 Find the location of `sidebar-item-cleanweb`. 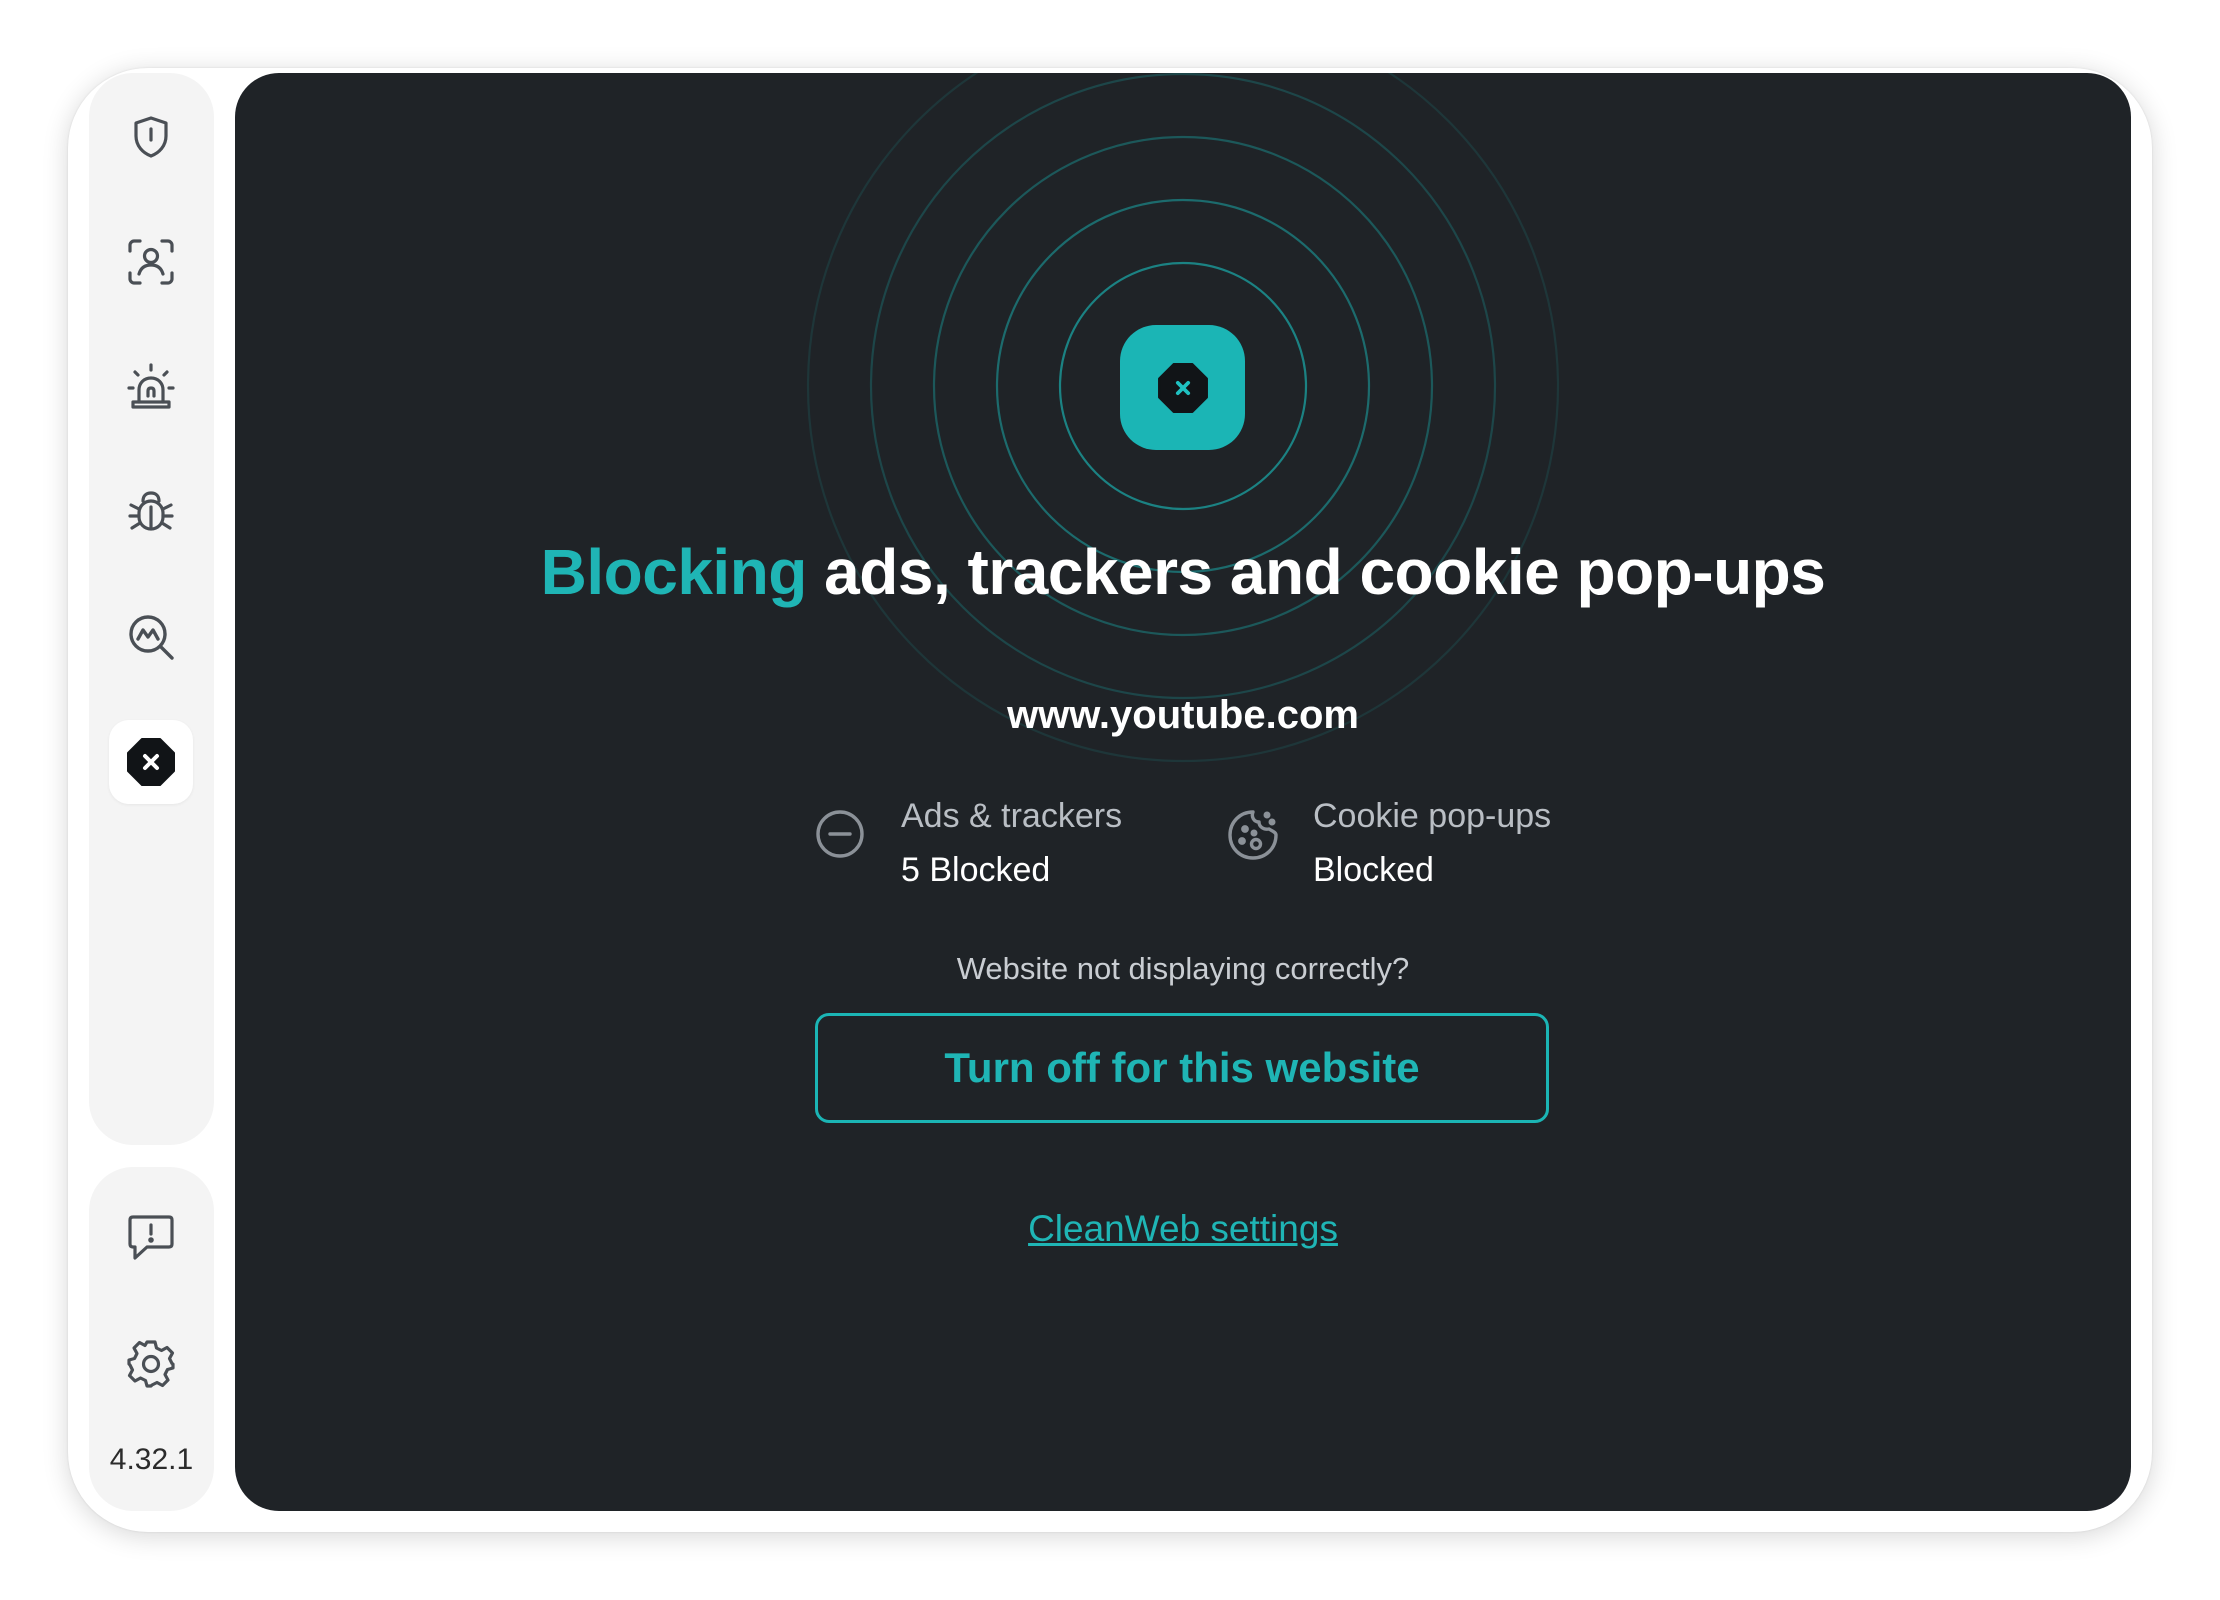

sidebar-item-cleanweb is located at coordinates (151, 762).